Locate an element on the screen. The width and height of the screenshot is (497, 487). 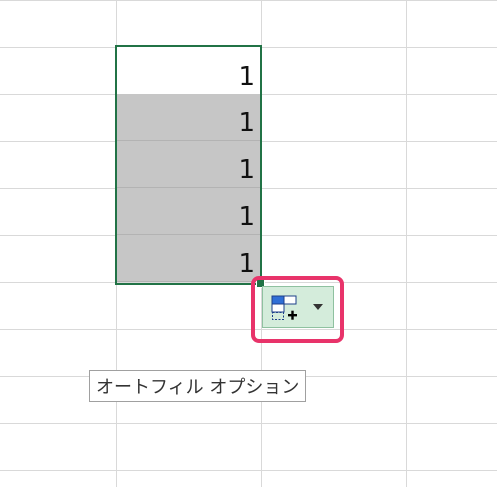
cell-b5: 1 is located at coordinates (188, 211).